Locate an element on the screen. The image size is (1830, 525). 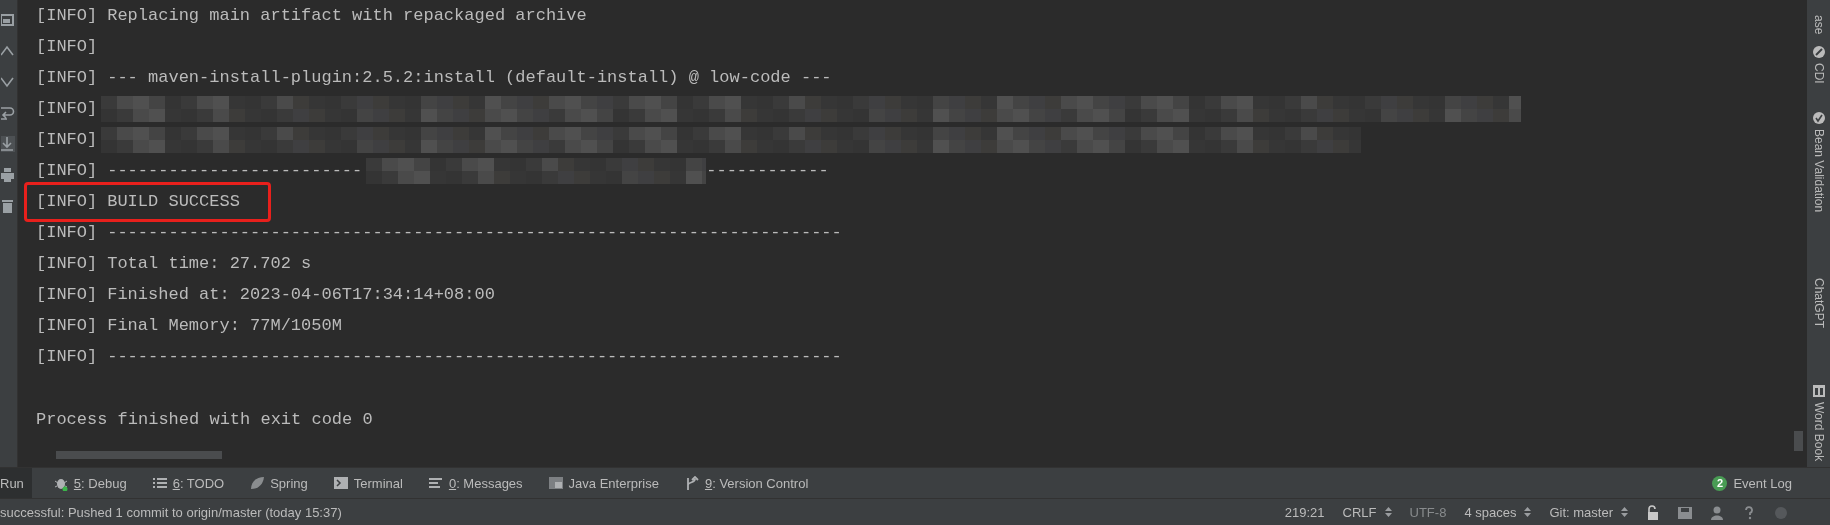
scroll-to-end-icon is located at coordinates (8, 144).